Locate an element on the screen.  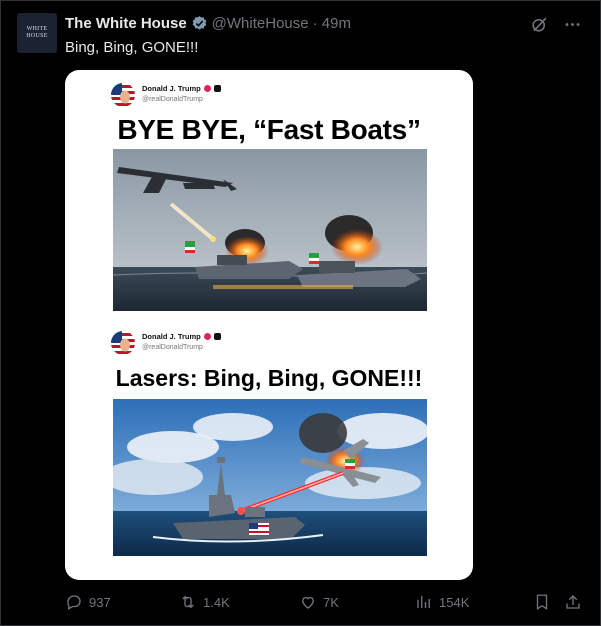
repost-count: 1.4K is located at coordinates (216, 602).